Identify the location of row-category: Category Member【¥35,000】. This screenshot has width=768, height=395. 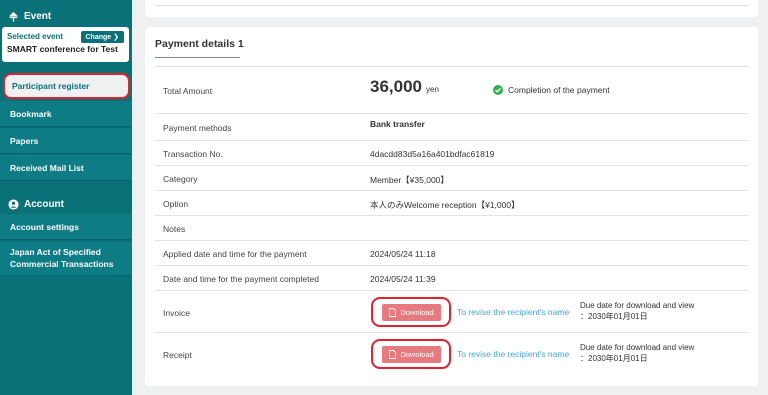
(451, 178).